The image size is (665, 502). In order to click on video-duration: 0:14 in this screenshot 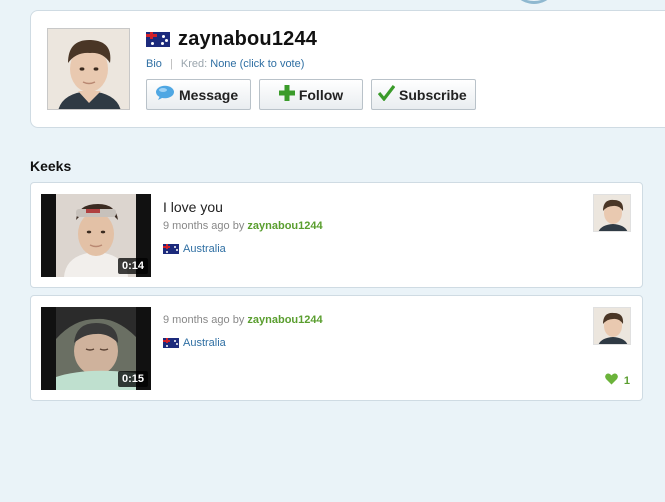, I will do `click(132, 266)`.